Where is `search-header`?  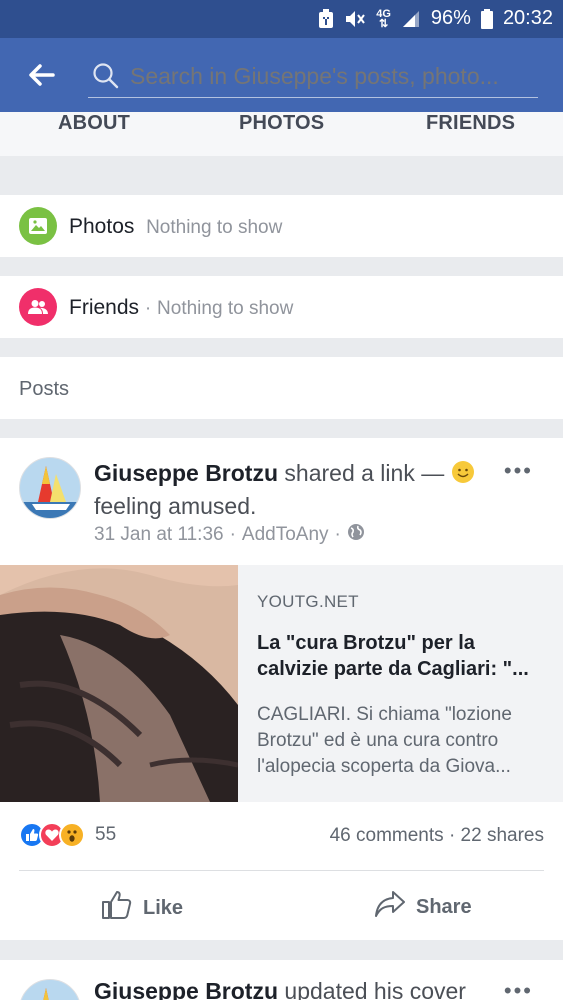
search-header is located at coordinates (281, 75).